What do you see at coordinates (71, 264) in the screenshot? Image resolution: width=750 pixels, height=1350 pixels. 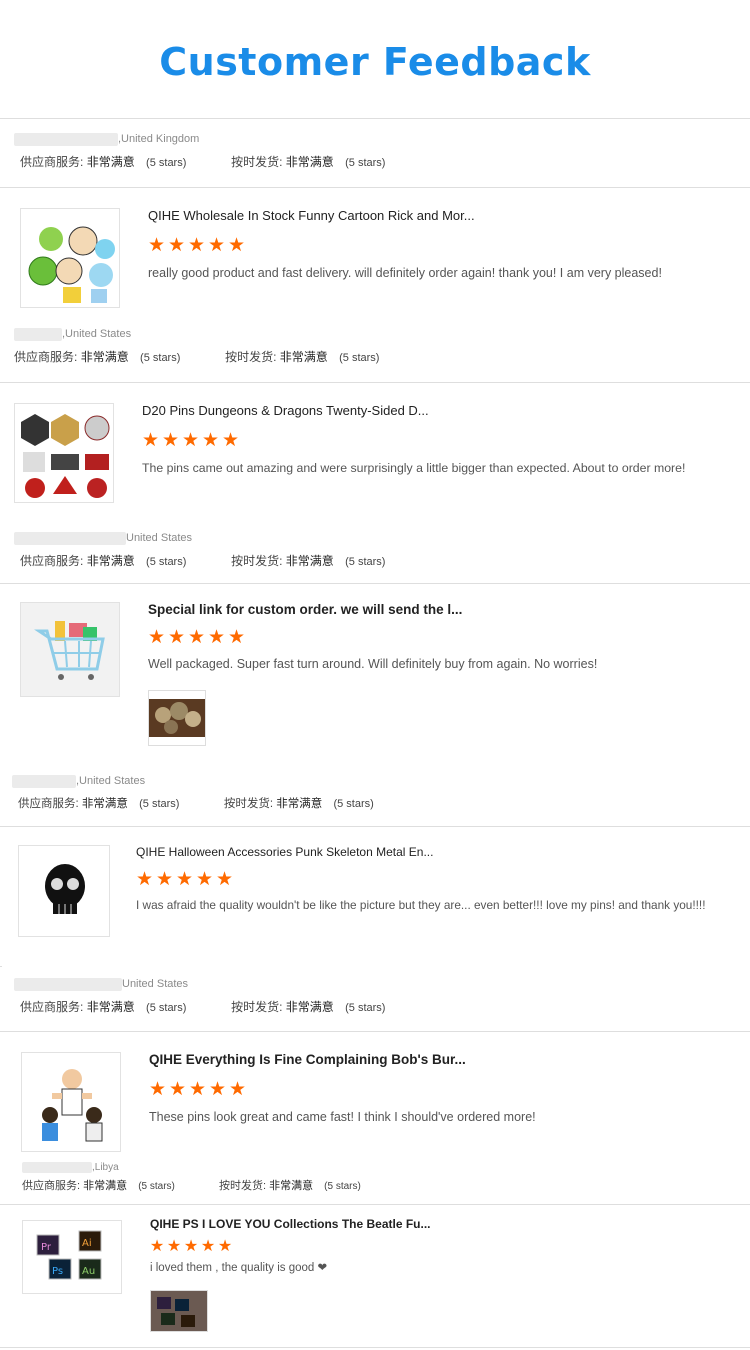 I see `cartoon-pins-image` at bounding box center [71, 264].